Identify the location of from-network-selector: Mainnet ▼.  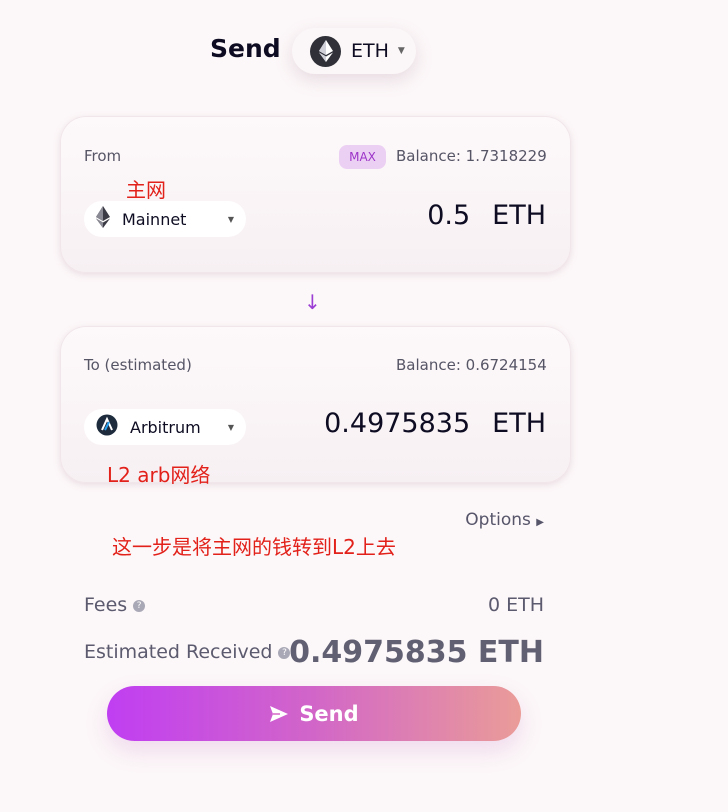
(165, 219).